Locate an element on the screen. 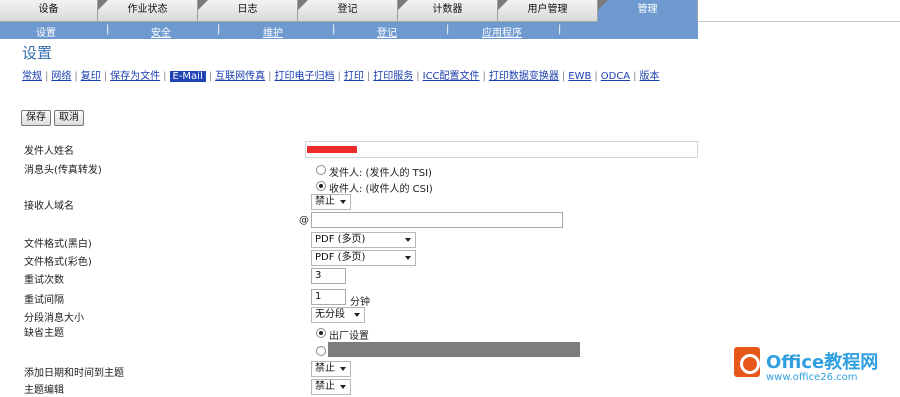 The width and height of the screenshot is (900, 397). watermark-url: www.office26.com is located at coordinates (812, 377).